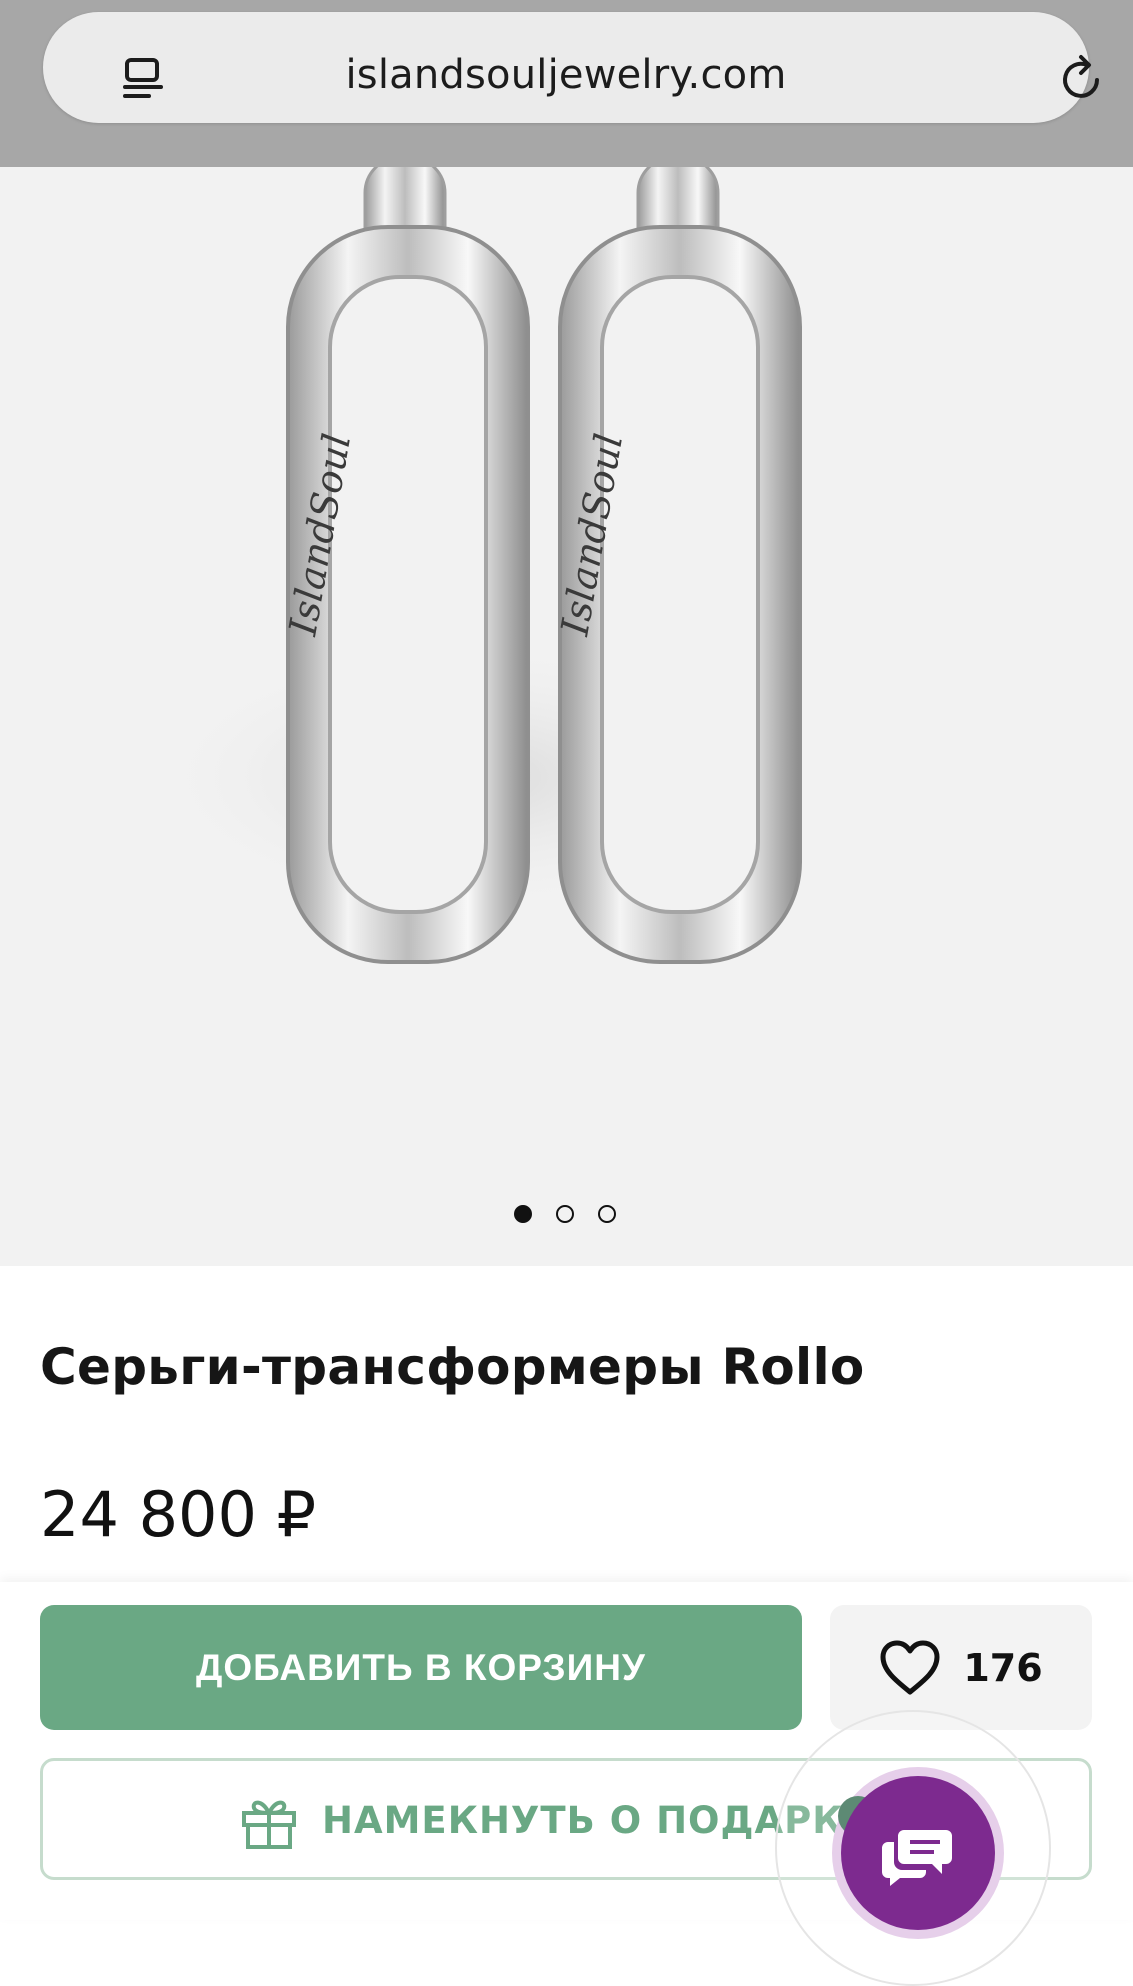 The width and height of the screenshot is (1133, 1986). What do you see at coordinates (1084, 79) in the screenshot?
I see `reload-icon` at bounding box center [1084, 79].